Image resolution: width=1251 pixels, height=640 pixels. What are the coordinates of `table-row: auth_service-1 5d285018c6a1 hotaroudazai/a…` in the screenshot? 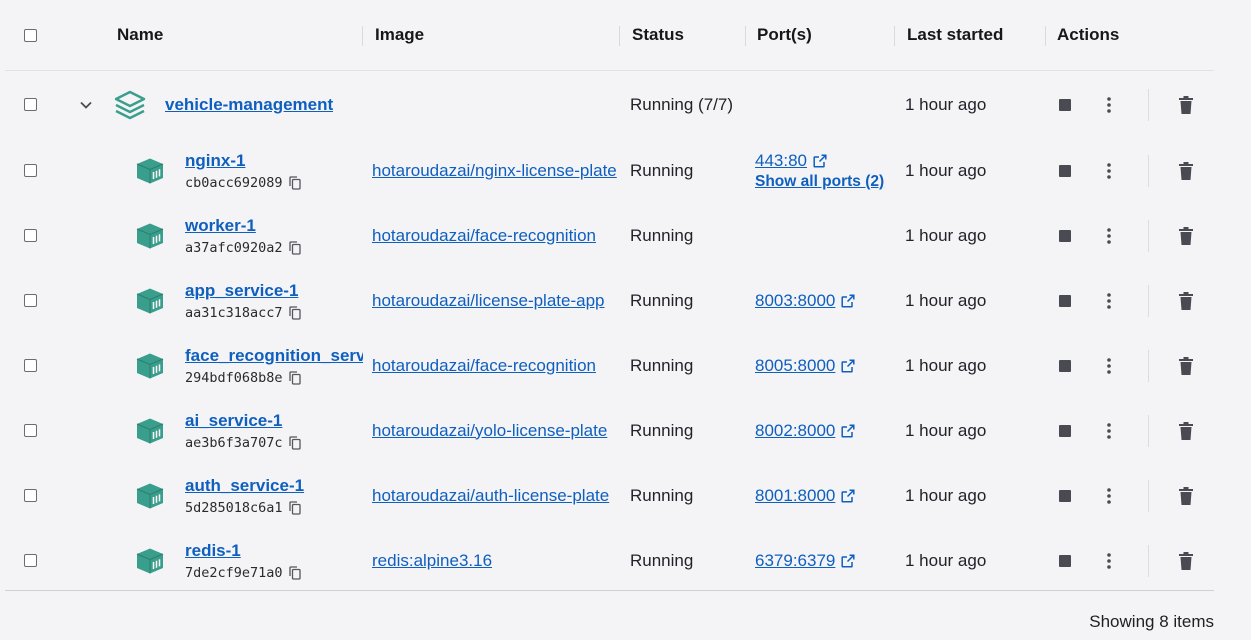 It's located at (609, 495).